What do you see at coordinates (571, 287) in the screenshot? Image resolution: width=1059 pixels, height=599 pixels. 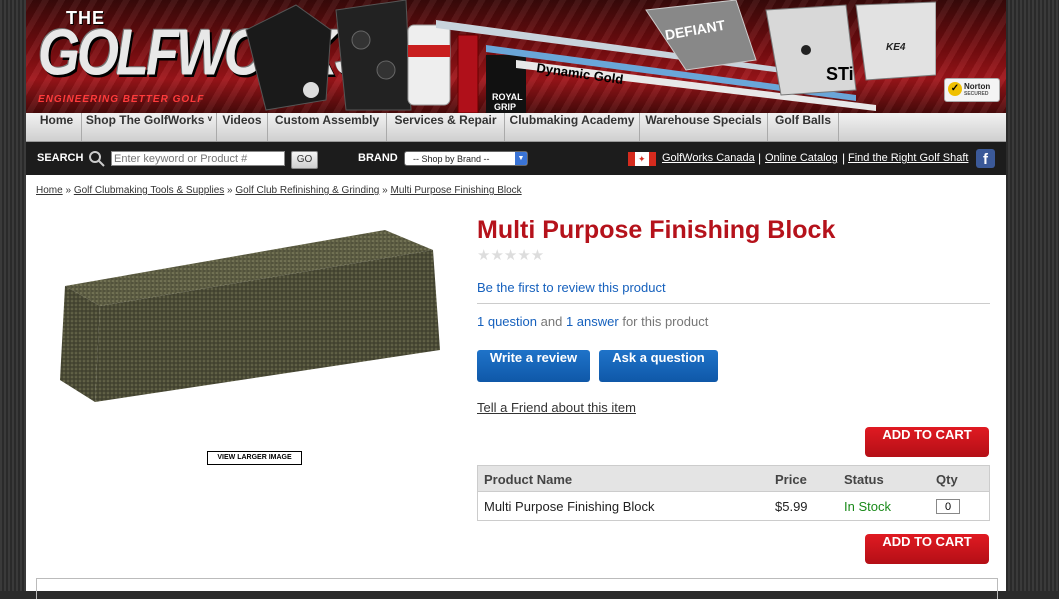 I see `first-review-link: Be the first to review this product` at bounding box center [571, 287].